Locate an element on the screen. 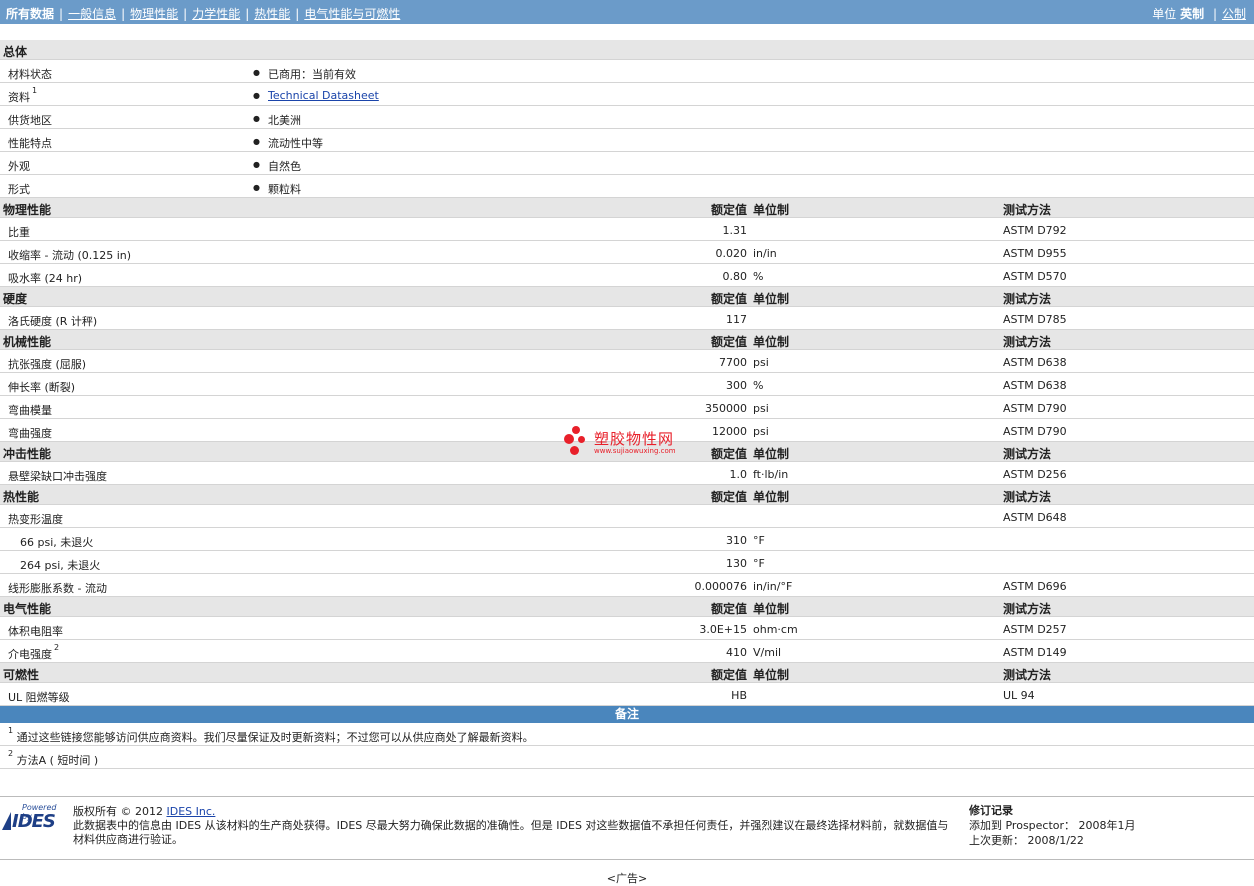 Image resolution: width=1254 pixels, height=886 pixels. property-row: 热变形温度 ASTM D648 is located at coordinates (627, 516).